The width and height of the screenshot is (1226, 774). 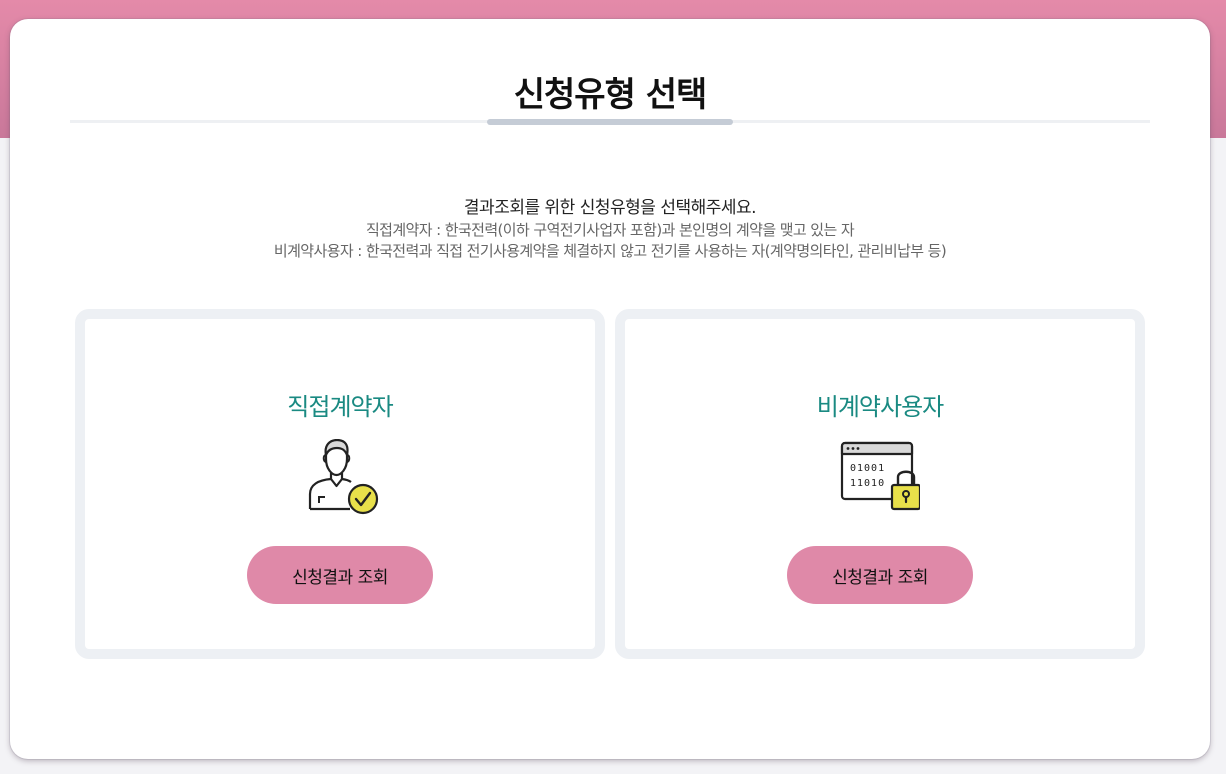 I want to click on svg-text: 01001, so click(x=867, y=468).